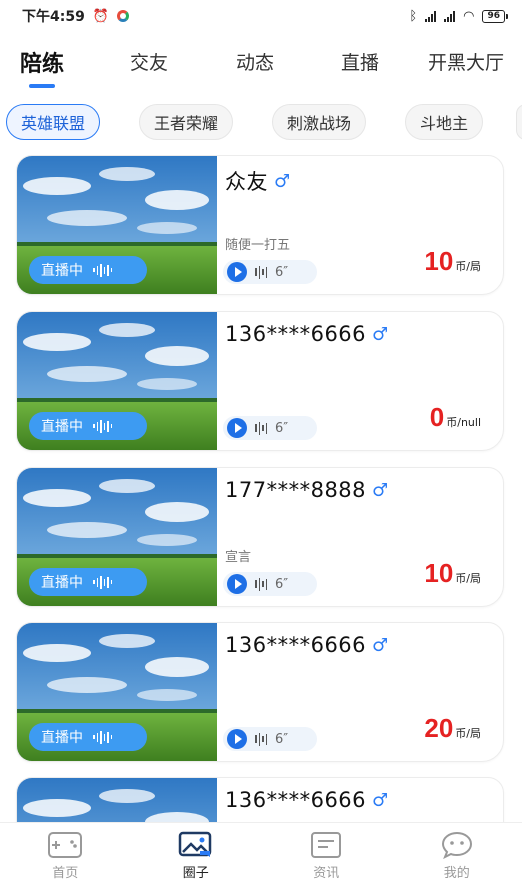  Describe the element at coordinates (326, 845) in the screenshot. I see `news-icon` at that location.